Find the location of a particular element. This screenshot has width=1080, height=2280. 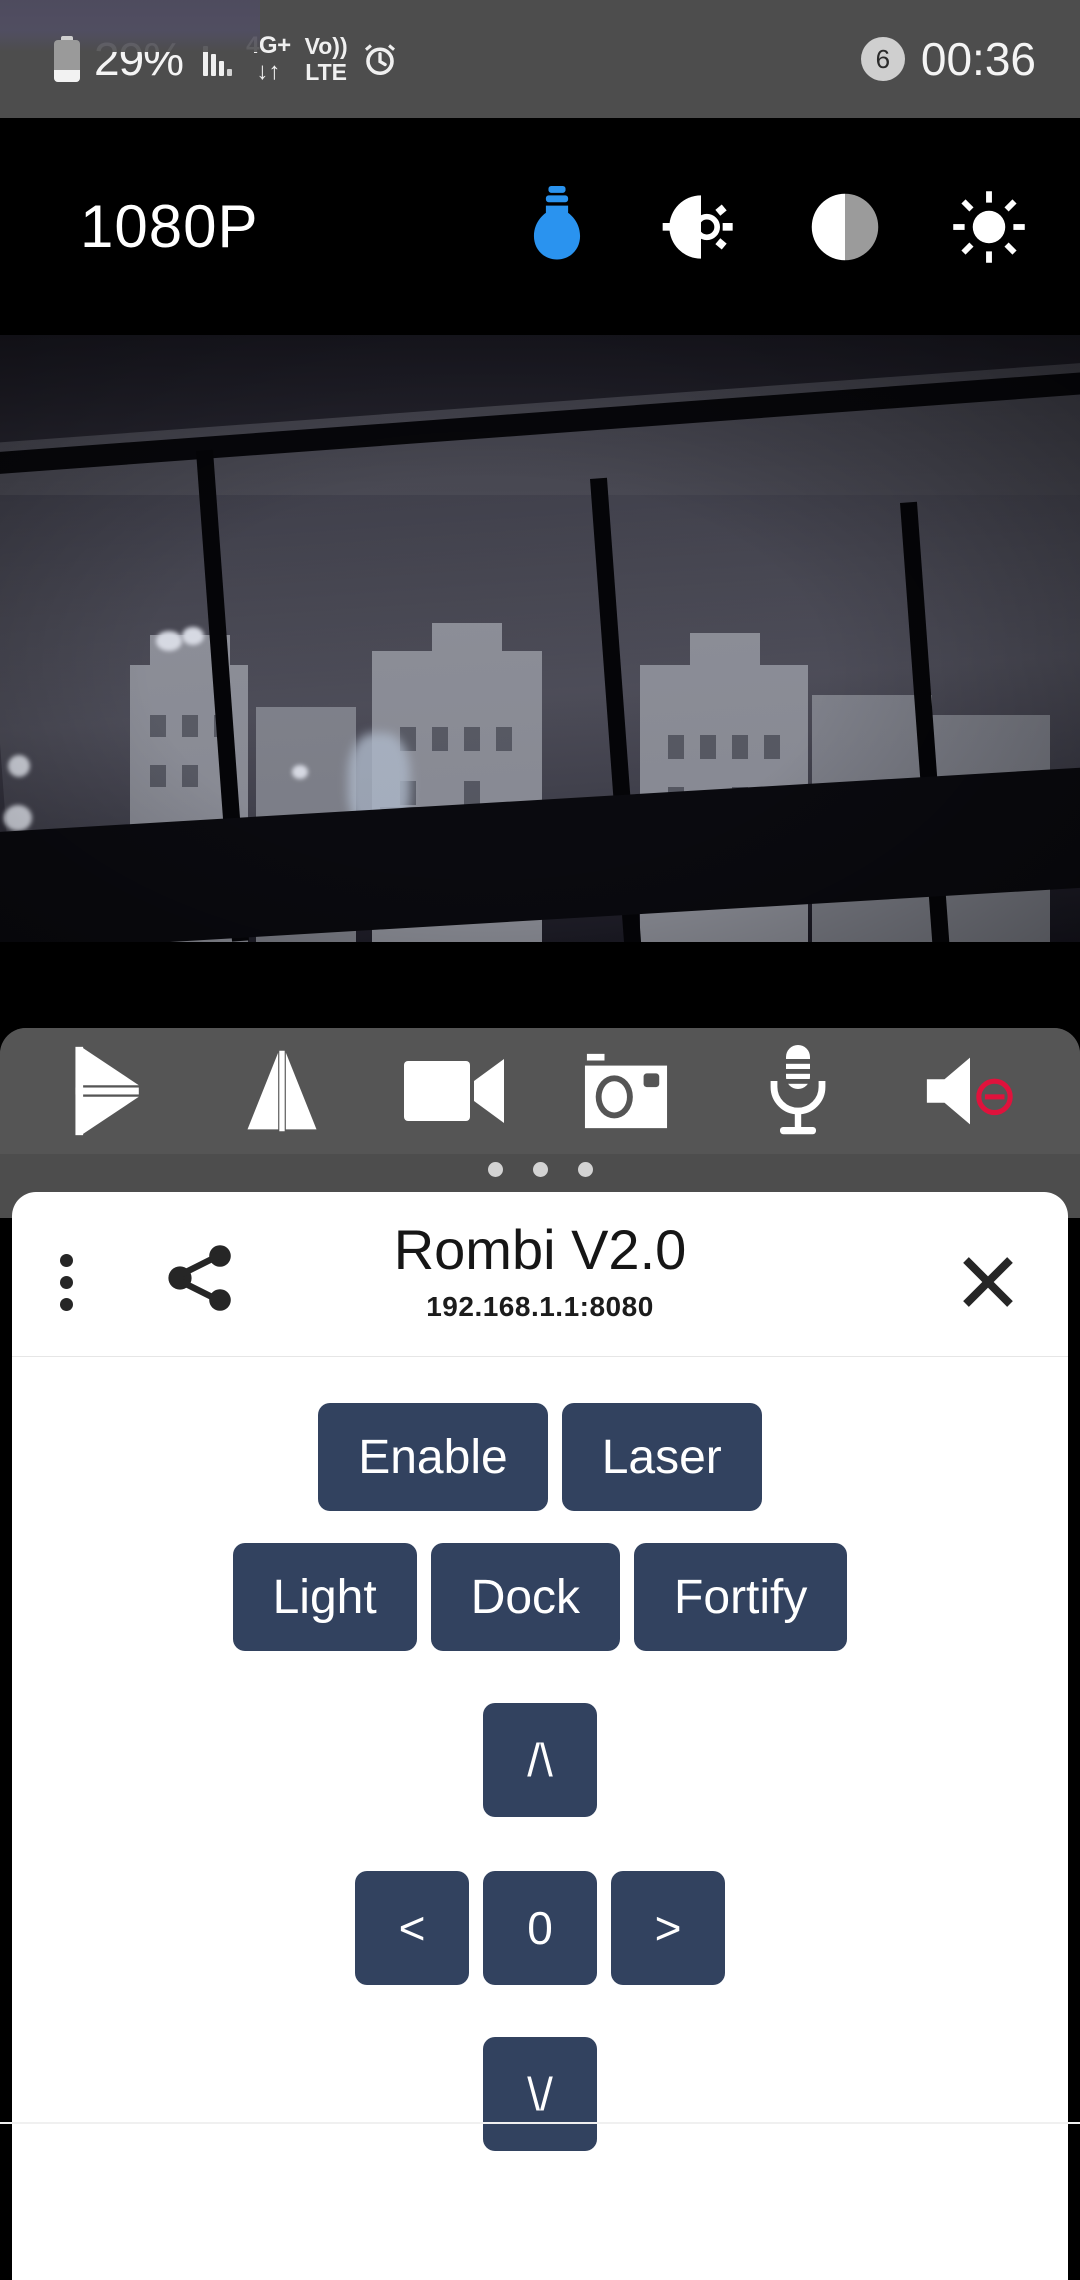

sheet-titles: Rombi V2.0 192.168.1.1:8080 is located at coordinates (540, 1269).